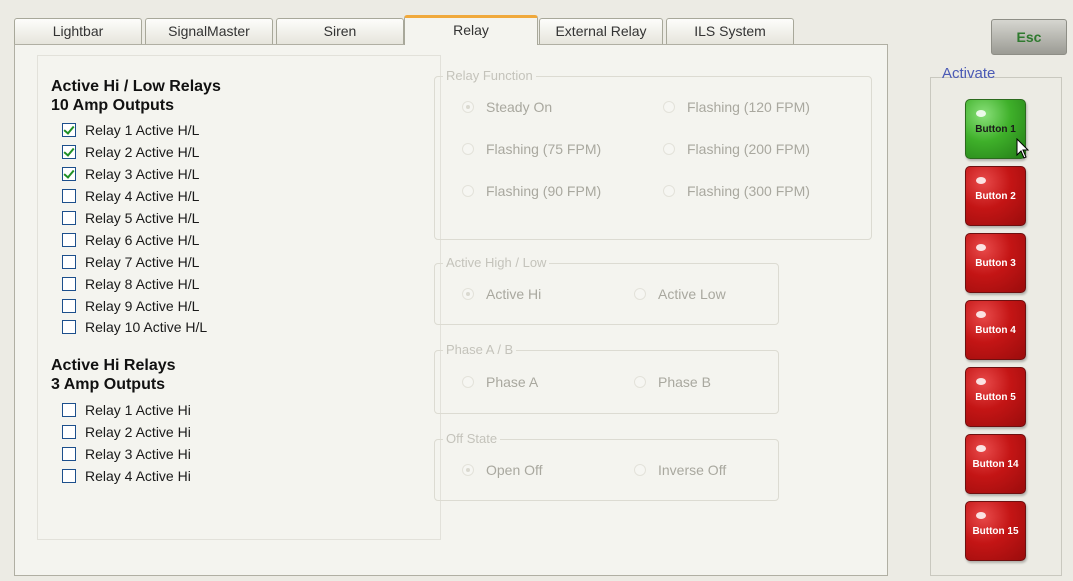 This screenshot has width=1073, height=581. I want to click on checkbox-label: Relay 5 Active H/L, so click(142, 218).